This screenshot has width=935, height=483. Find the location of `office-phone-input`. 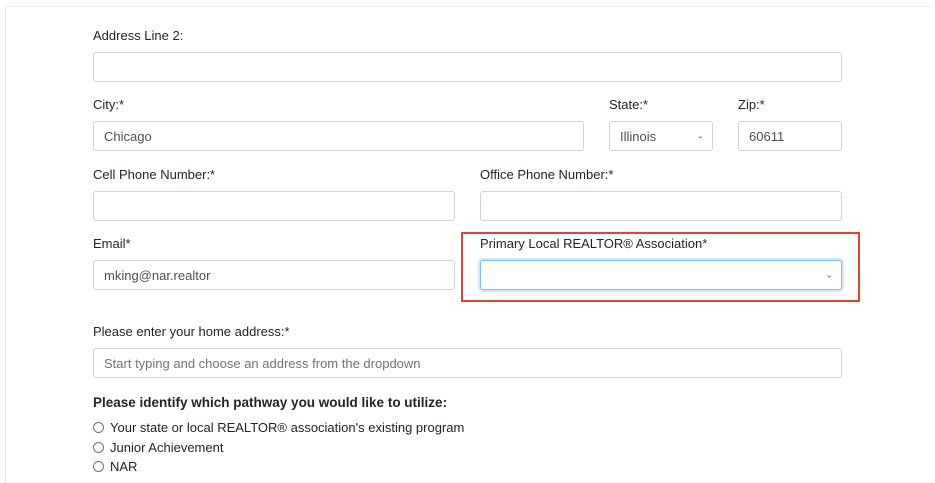

office-phone-input is located at coordinates (661, 206).